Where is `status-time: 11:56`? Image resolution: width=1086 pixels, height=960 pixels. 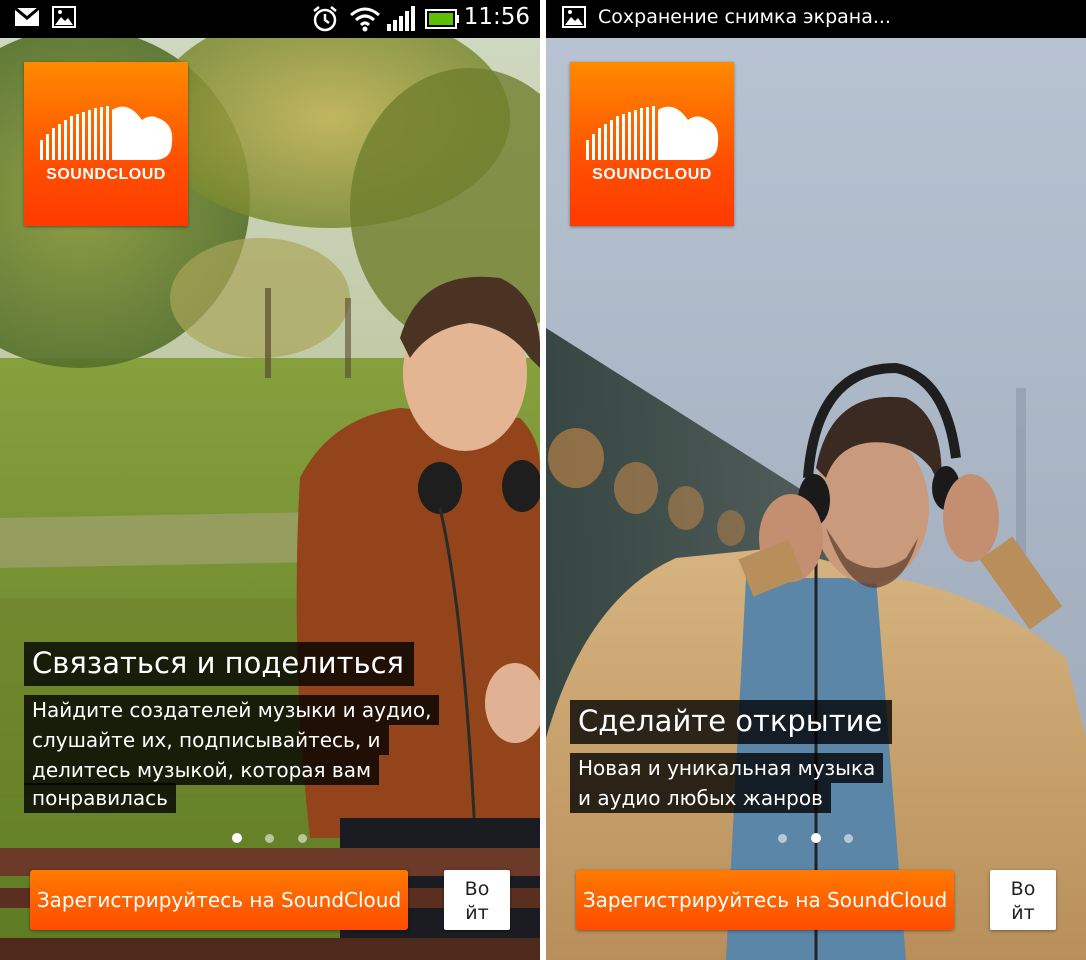
status-time: 11:56 is located at coordinates (496, 17).